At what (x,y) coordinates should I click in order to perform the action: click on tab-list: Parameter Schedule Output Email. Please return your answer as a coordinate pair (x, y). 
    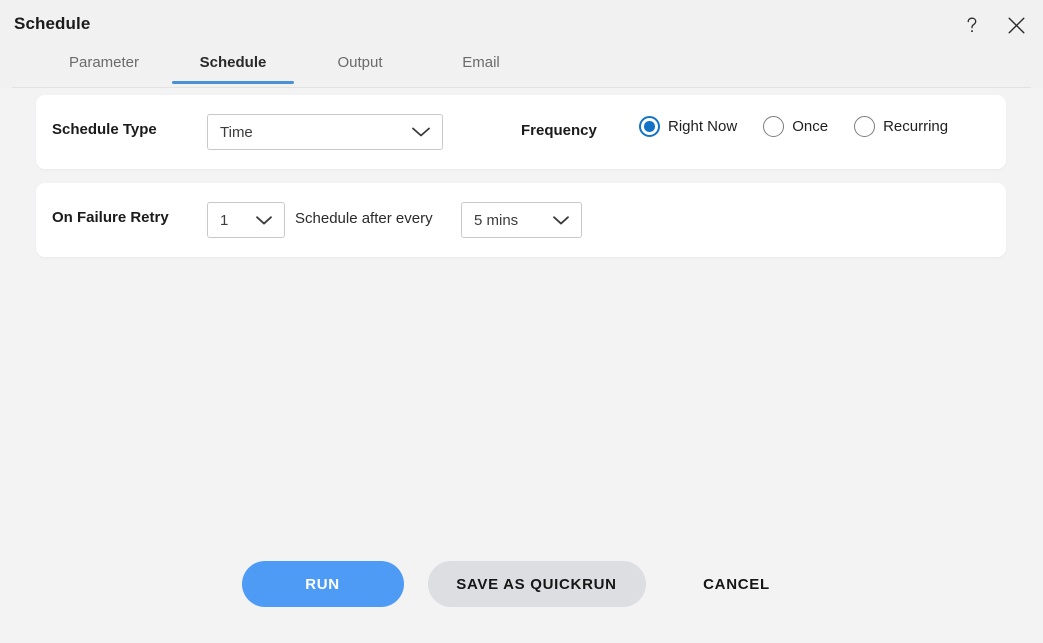
    Looking at the image, I should click on (286, 69).